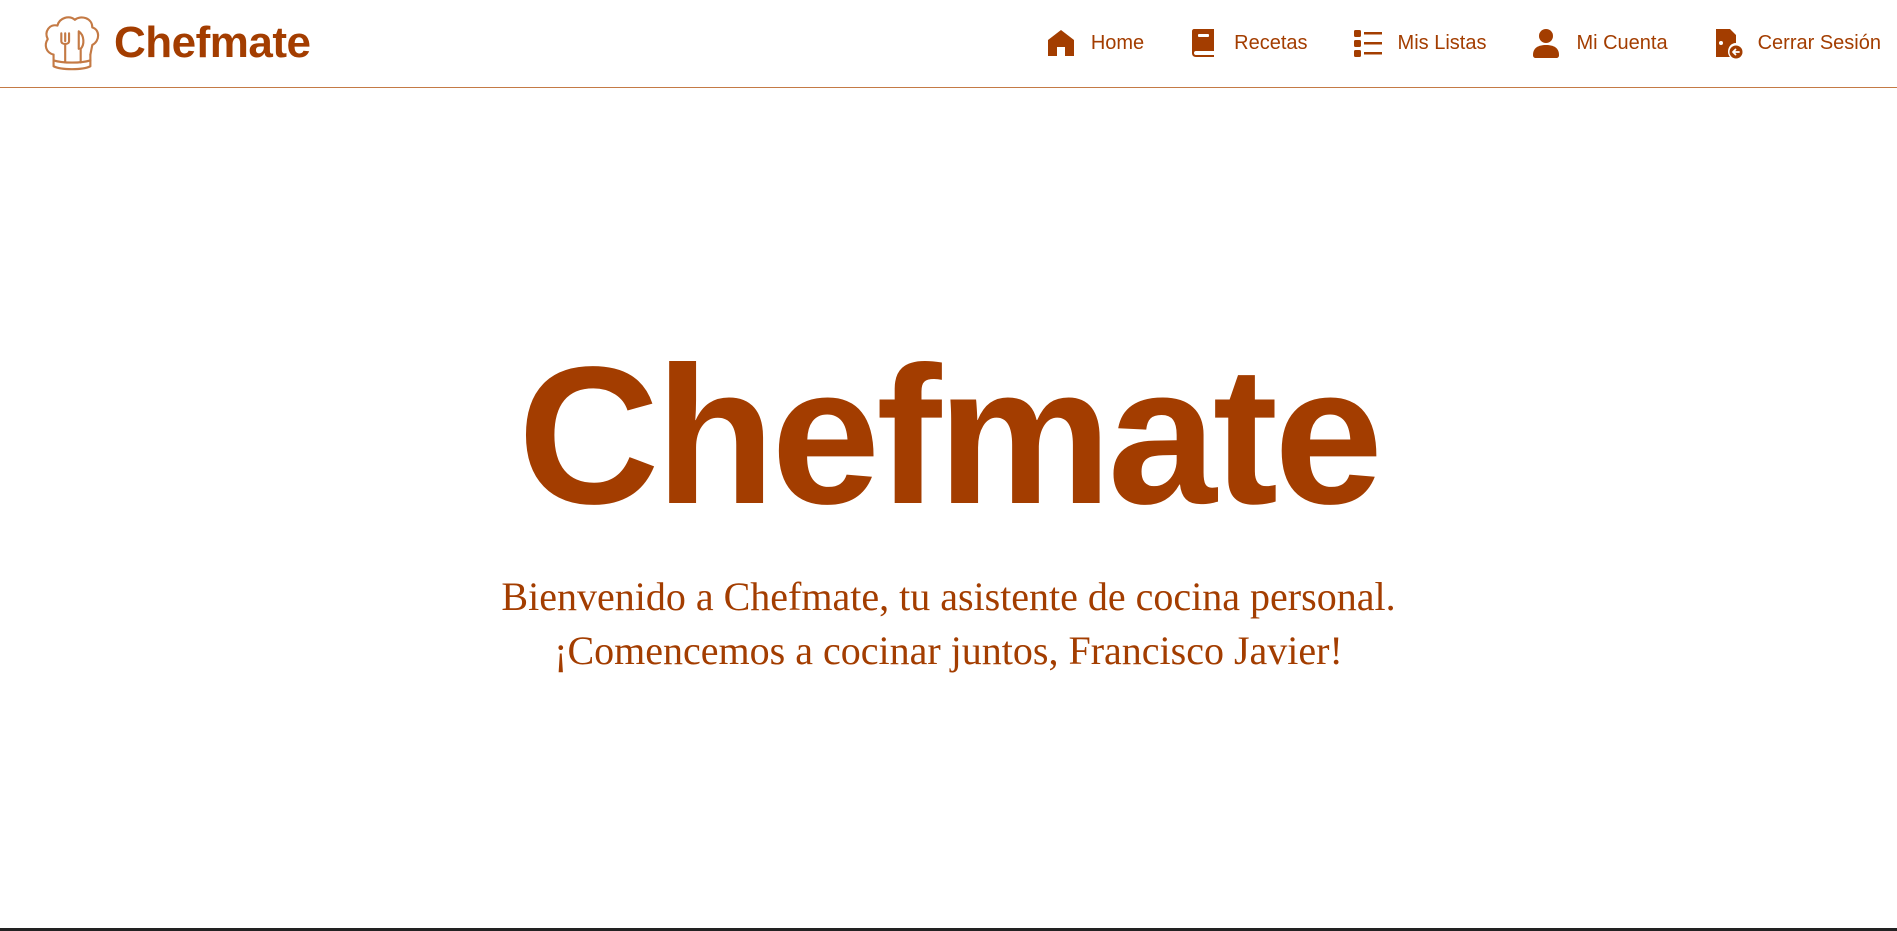 Image resolution: width=1897 pixels, height=931 pixels. What do you see at coordinates (1117, 42) in the screenshot?
I see `nav-label-home: Home` at bounding box center [1117, 42].